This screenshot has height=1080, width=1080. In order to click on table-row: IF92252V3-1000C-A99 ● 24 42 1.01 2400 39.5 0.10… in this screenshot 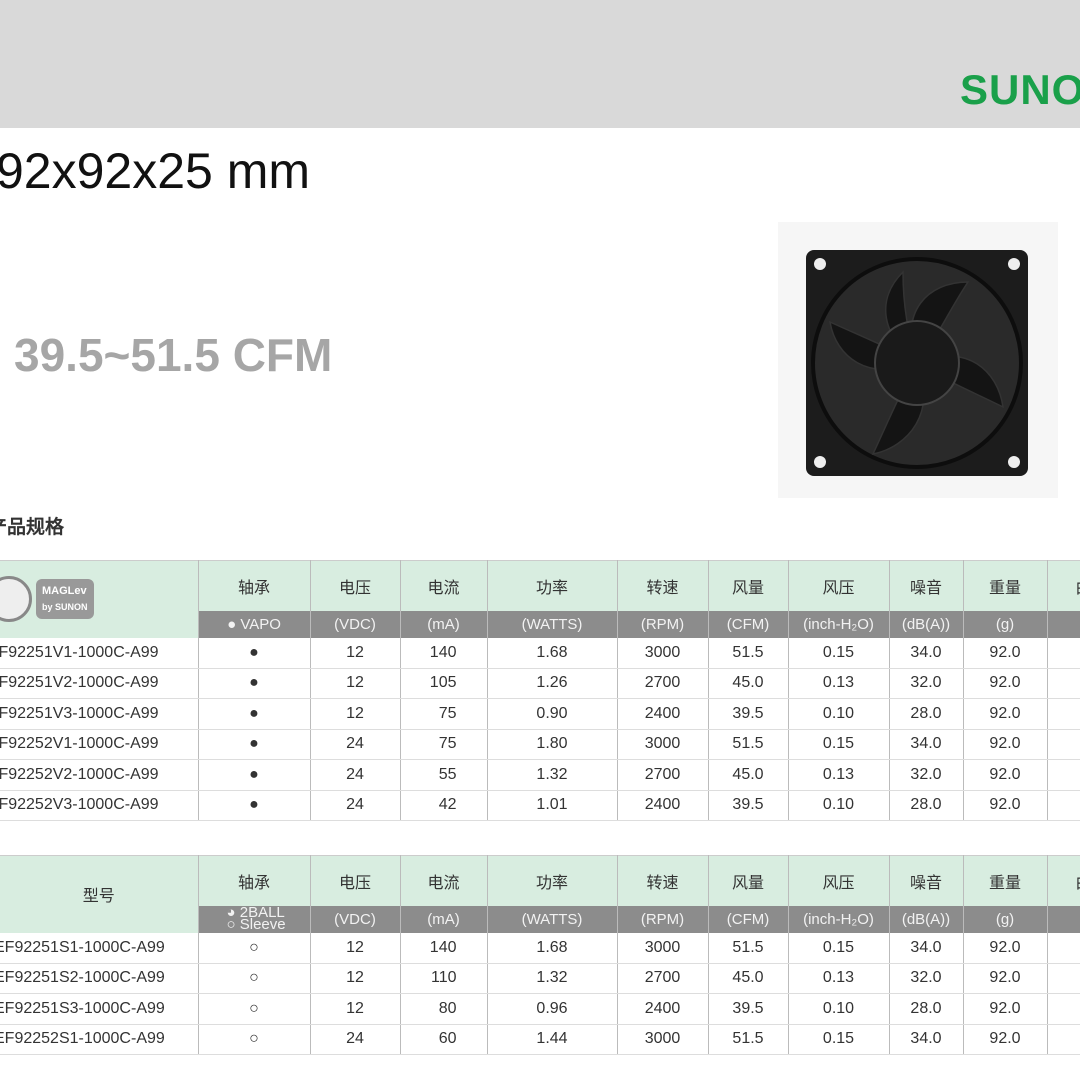, I will do `click(540, 805)`.